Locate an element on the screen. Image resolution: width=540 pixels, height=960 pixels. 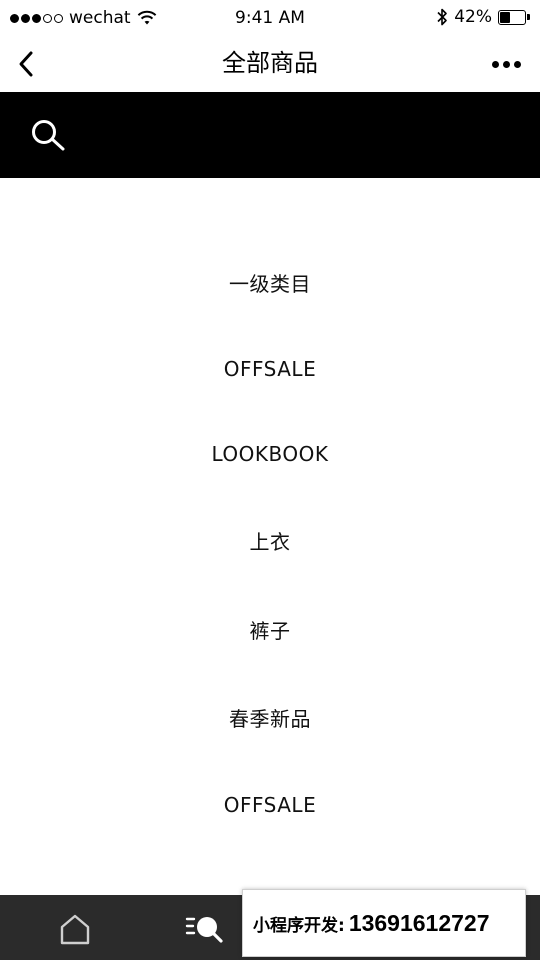
tab-search is located at coordinates (205, 929).